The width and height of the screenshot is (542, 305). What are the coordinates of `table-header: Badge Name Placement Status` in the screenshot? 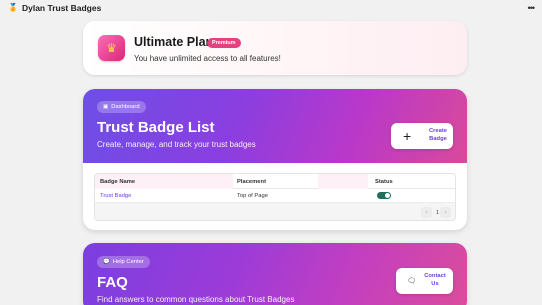 It's located at (275, 181).